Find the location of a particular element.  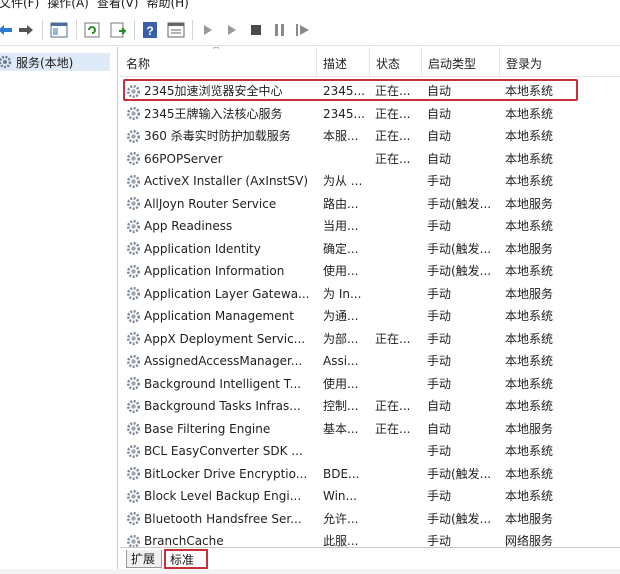

stop-icon is located at coordinates (256, 30).